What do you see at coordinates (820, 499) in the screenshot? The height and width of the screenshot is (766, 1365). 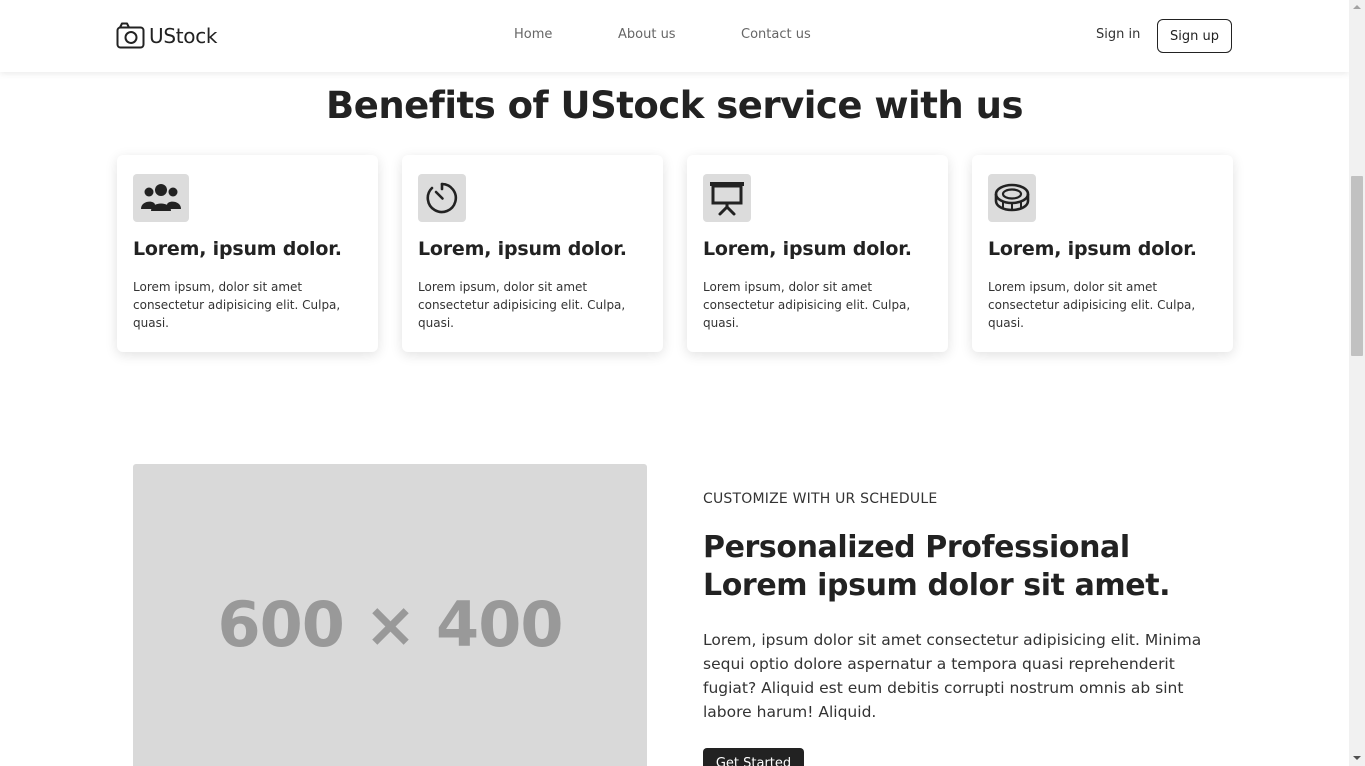 I see `feature-eyebrow: CUSTOMIZE WITH UR SCHEDULE` at bounding box center [820, 499].